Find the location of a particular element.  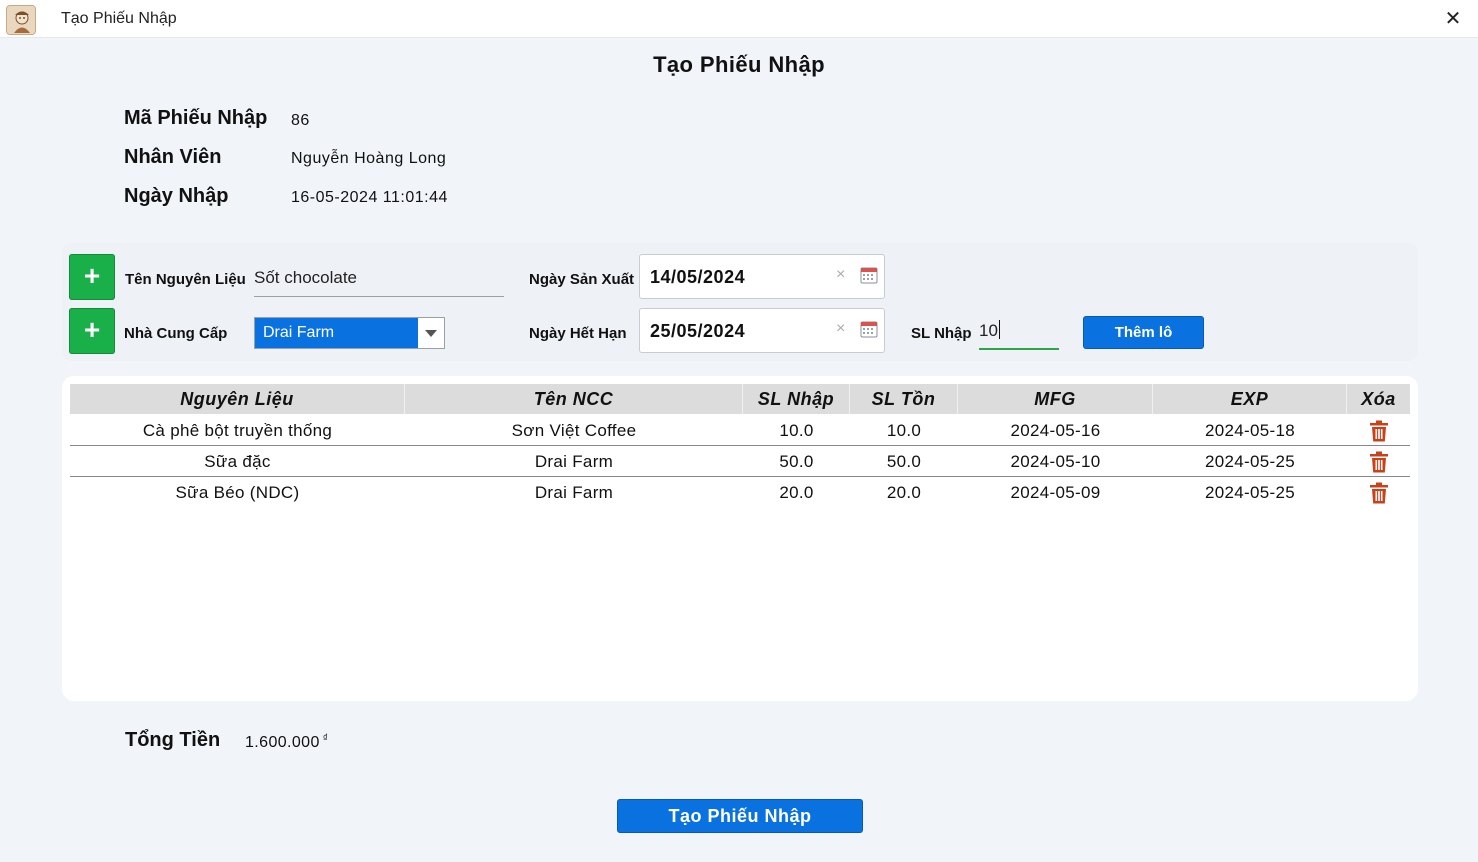

import-date-label: Ngày Nhập is located at coordinates (176, 196).